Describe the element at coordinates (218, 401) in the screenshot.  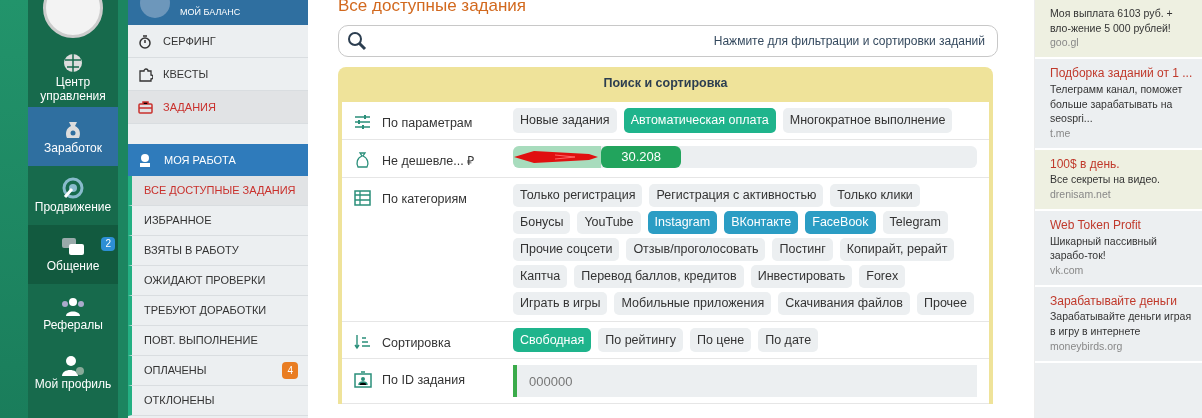
I see `menu-item: ОТКЛОНЕНЫ` at that location.